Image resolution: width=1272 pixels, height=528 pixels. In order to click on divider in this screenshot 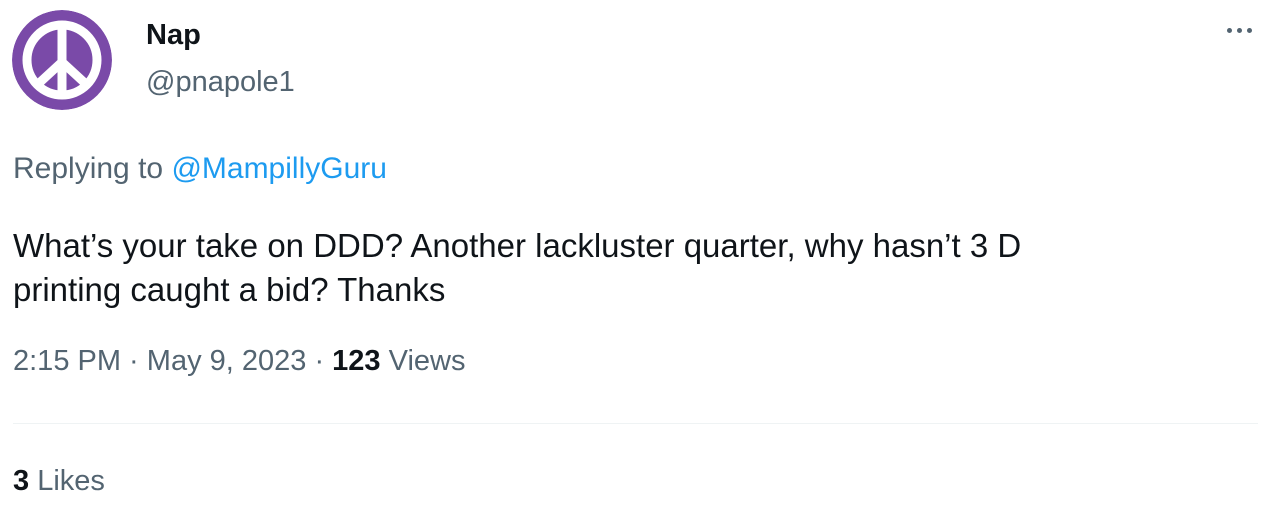, I will do `click(635, 423)`.